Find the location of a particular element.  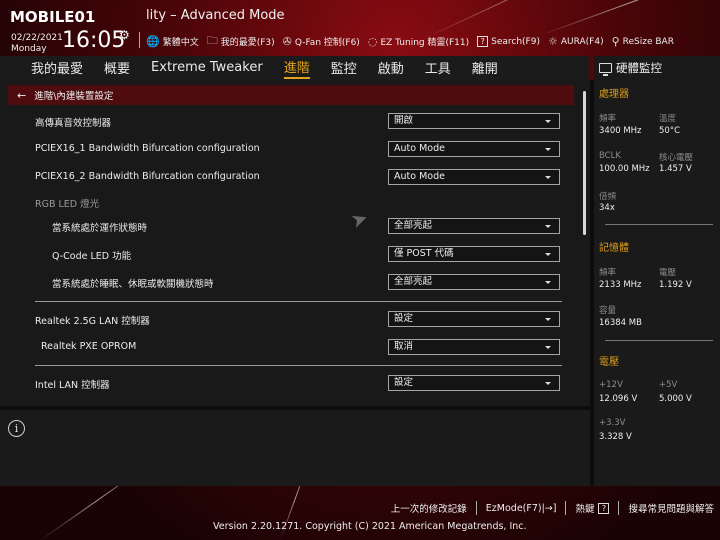

date-display: 02/22/2021 Monday is located at coordinates (37, 44).